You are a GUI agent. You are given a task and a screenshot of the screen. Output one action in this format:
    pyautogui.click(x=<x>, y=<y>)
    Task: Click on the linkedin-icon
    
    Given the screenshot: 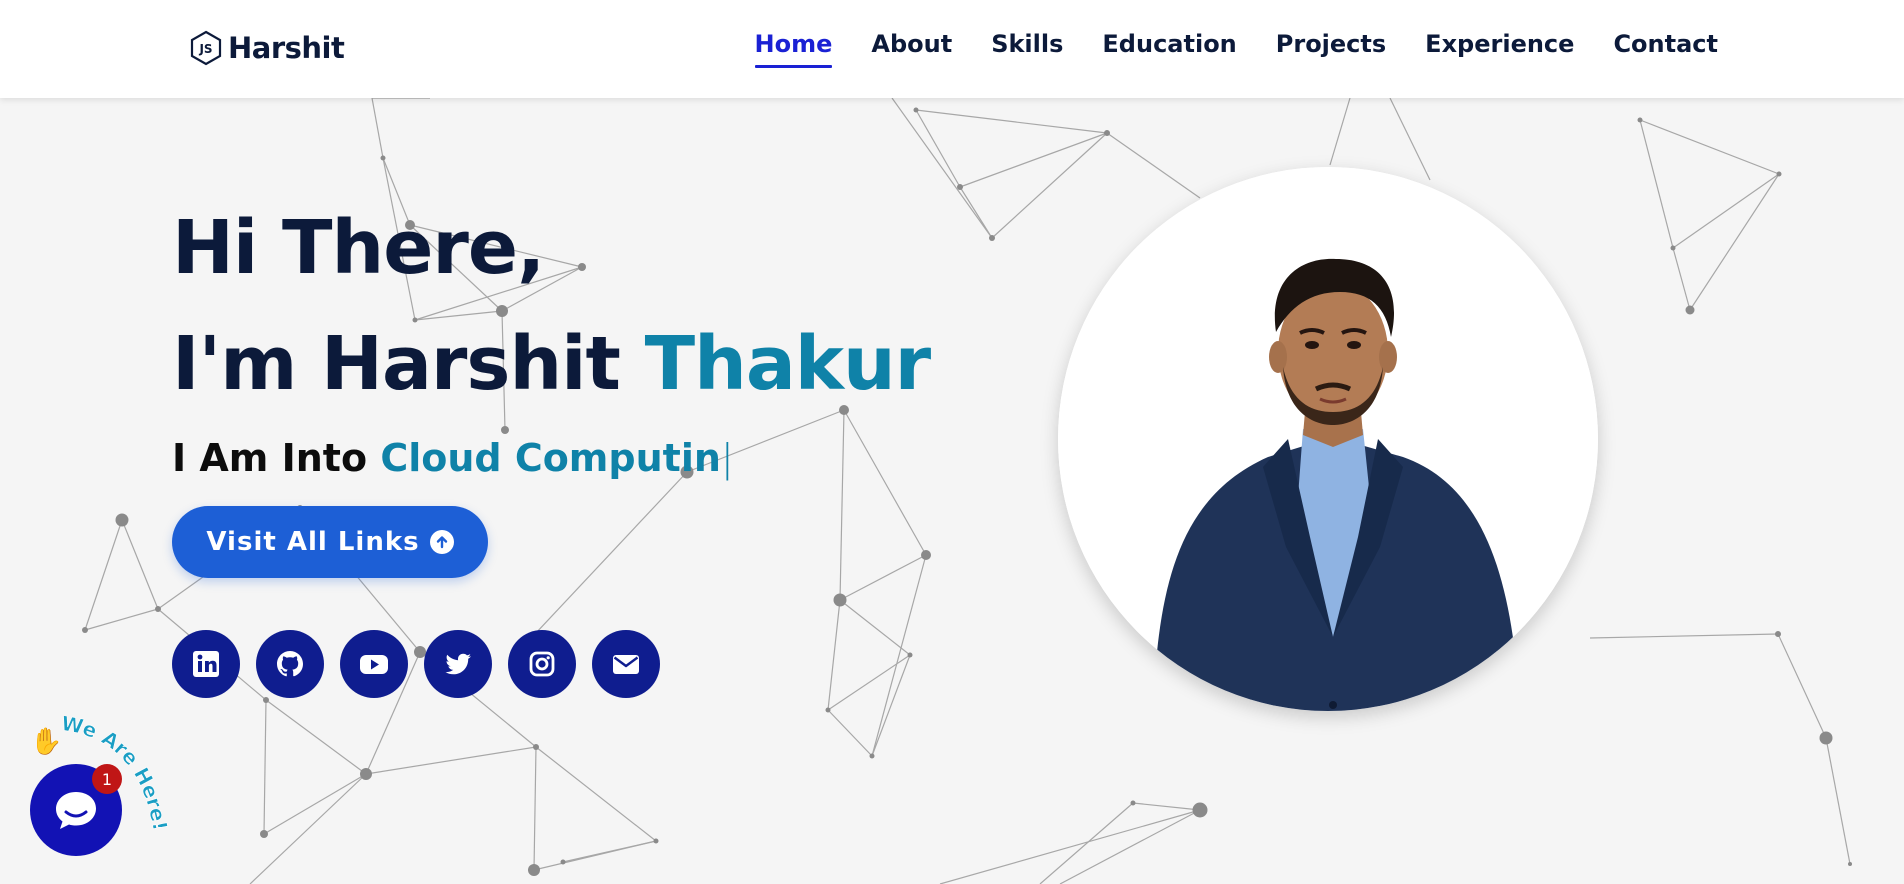 What is the action you would take?
    pyautogui.click(x=206, y=664)
    